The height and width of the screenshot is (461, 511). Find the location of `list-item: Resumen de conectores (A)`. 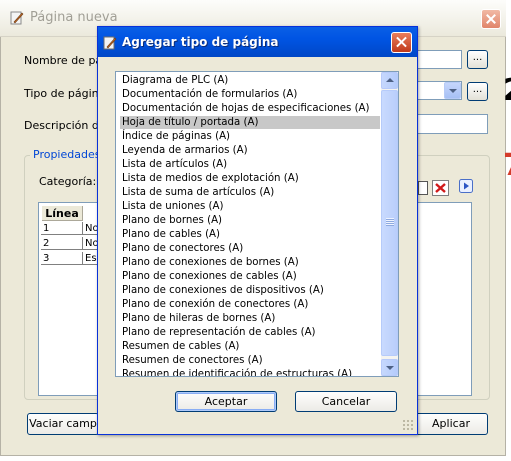

list-item: Resumen de conectores (A) is located at coordinates (250, 360).